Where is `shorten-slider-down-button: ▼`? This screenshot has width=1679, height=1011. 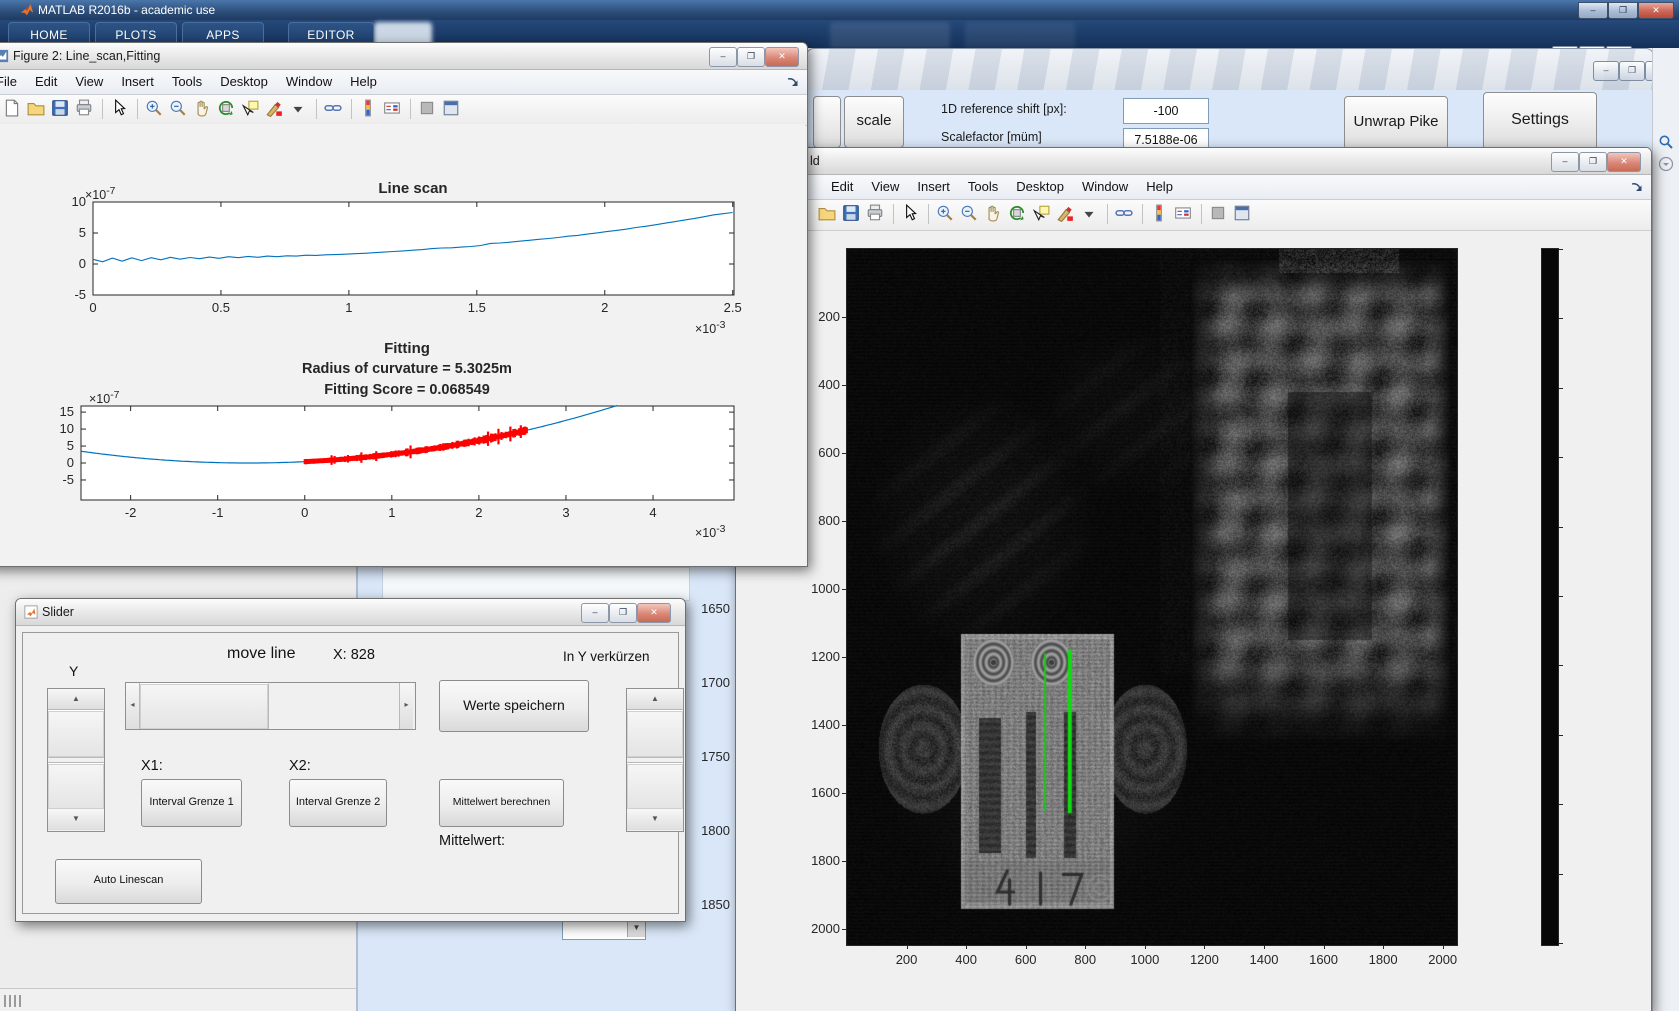 shorten-slider-down-button: ▼ is located at coordinates (655, 819).